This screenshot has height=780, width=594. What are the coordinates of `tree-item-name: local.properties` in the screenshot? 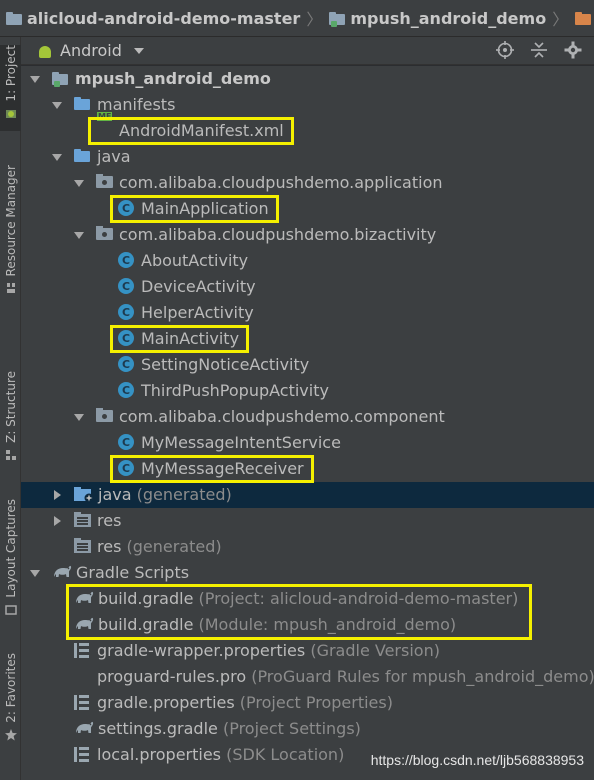 It's located at (159, 754).